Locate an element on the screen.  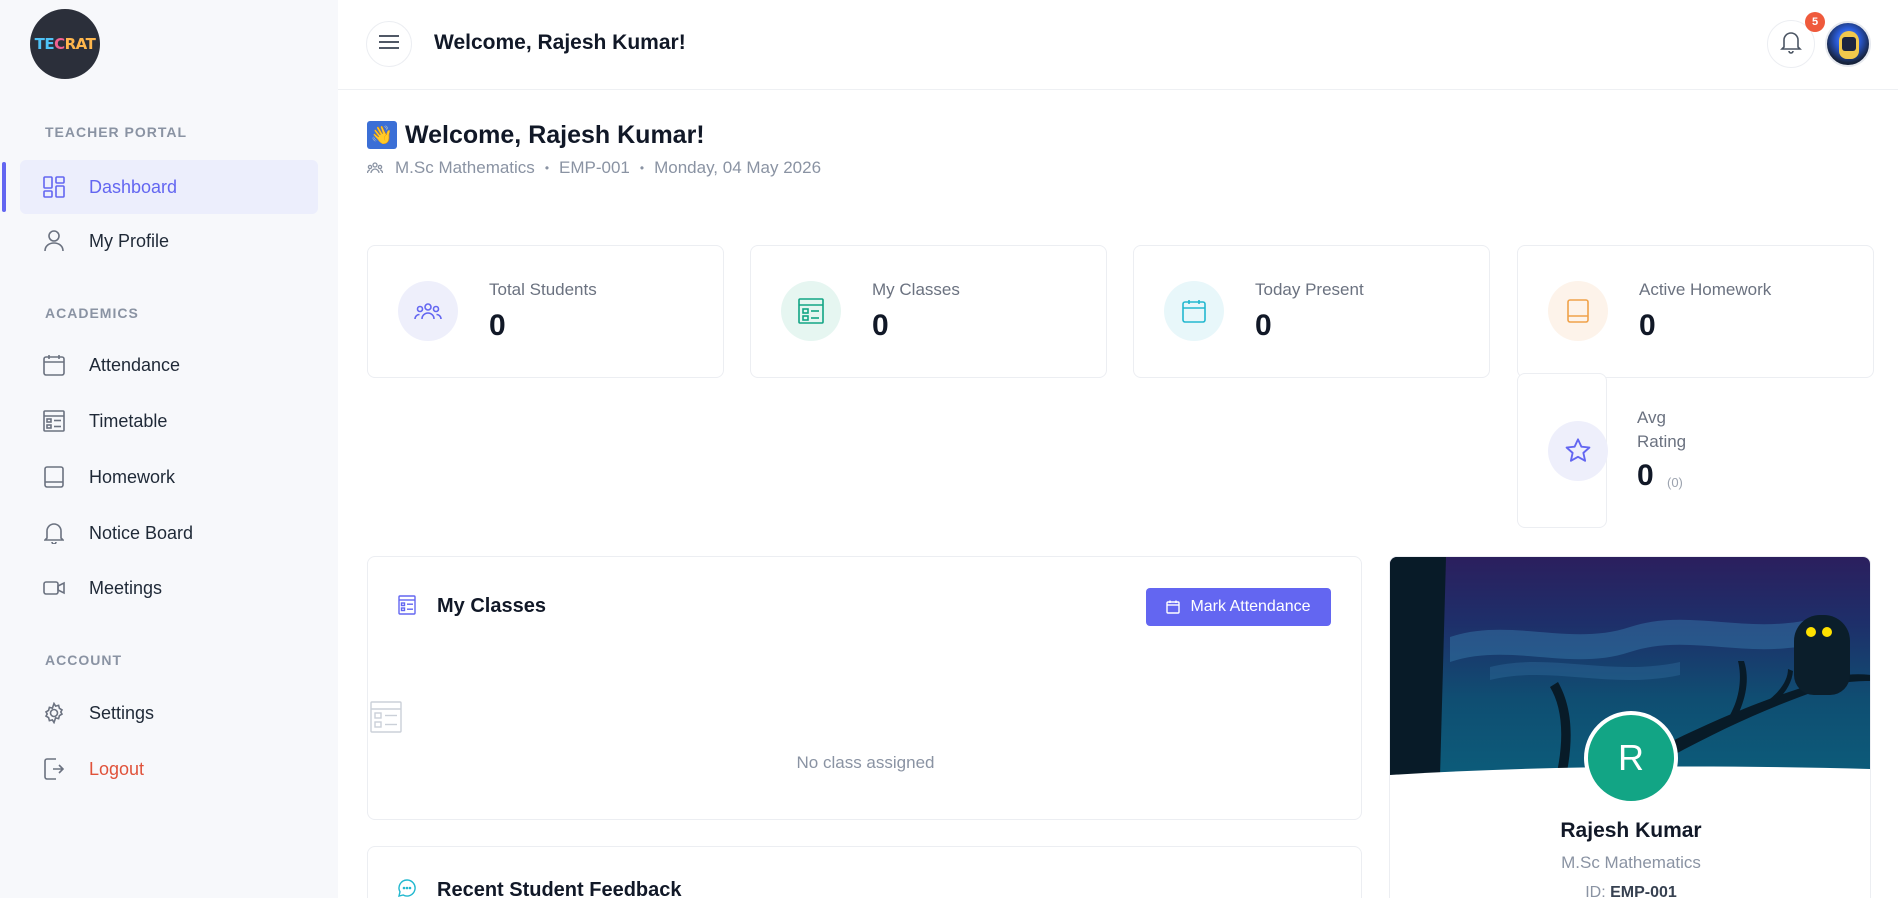
user-icon is located at coordinates (54, 241).